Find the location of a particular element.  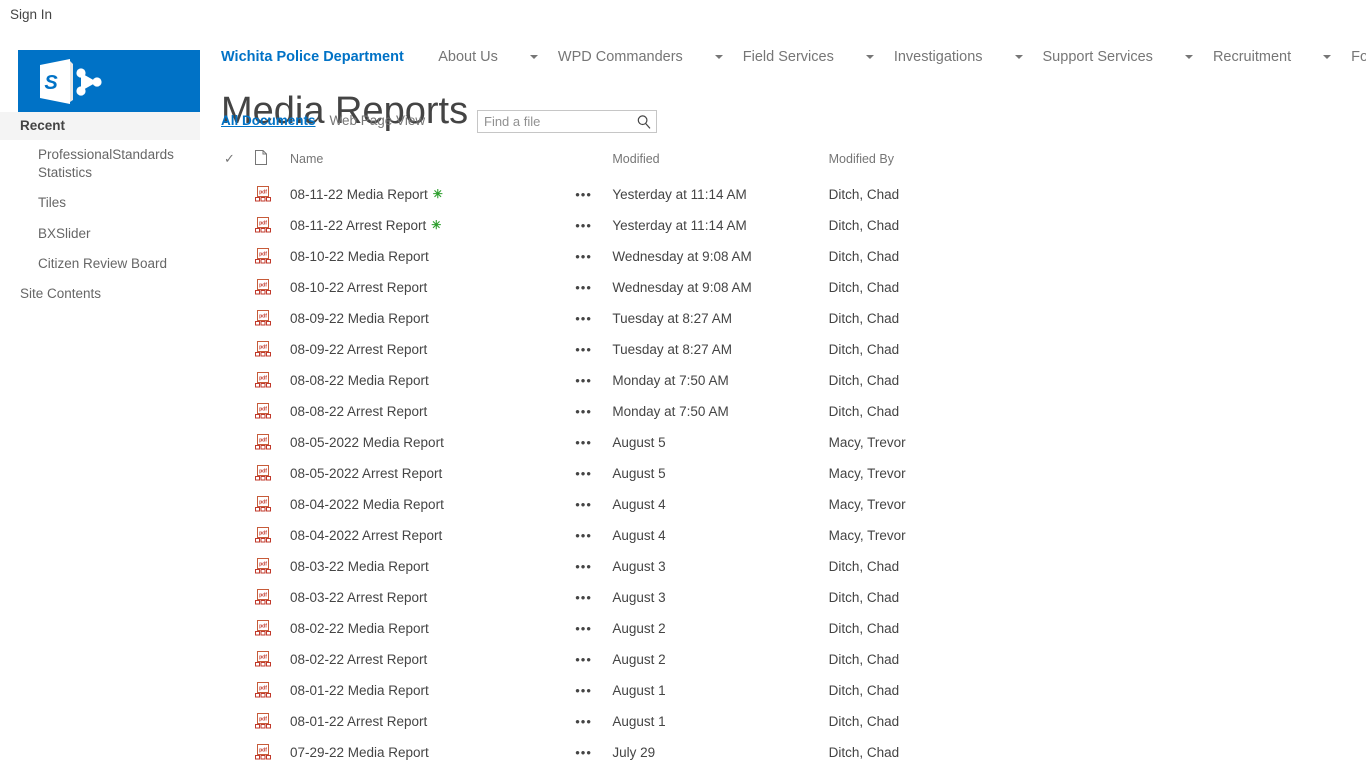

file-name-link: 08-11-22 Media Report is located at coordinates (359, 194).